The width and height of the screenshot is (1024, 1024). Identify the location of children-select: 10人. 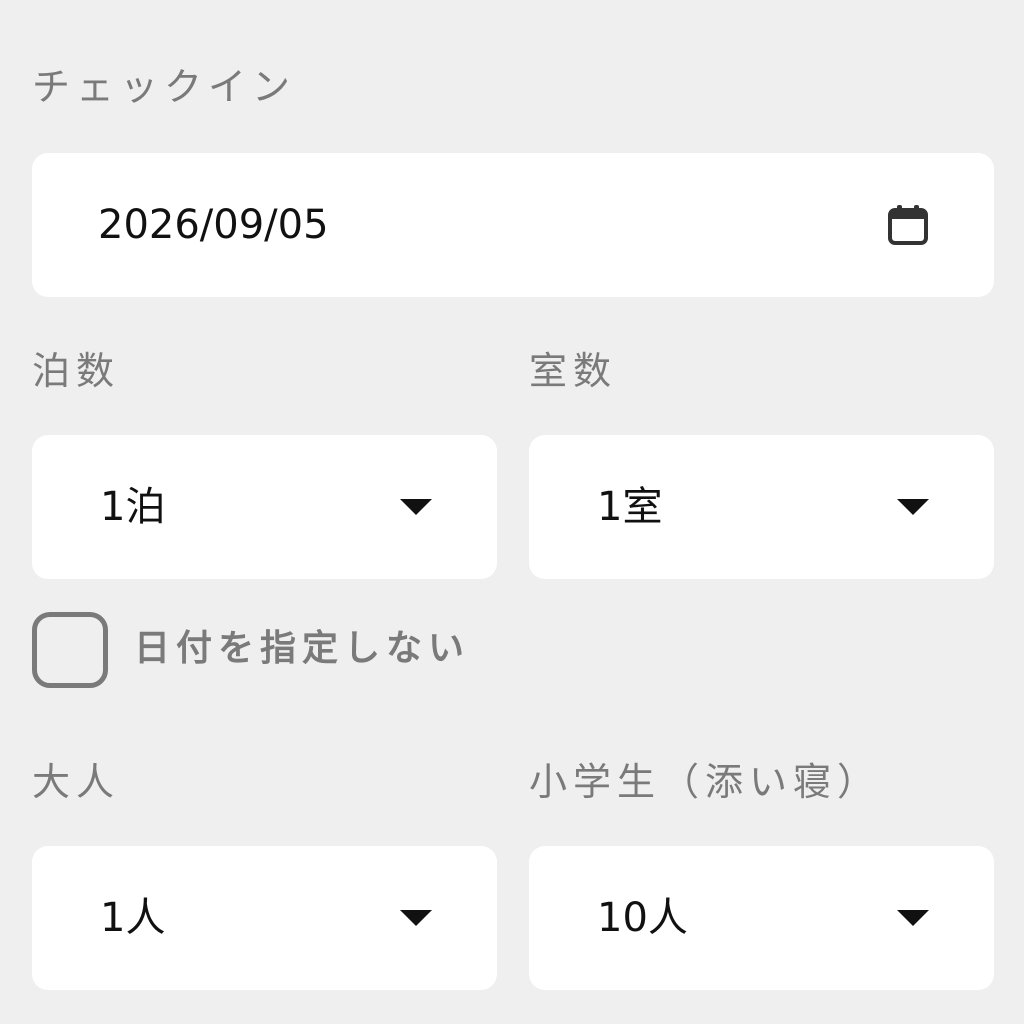
(761, 918).